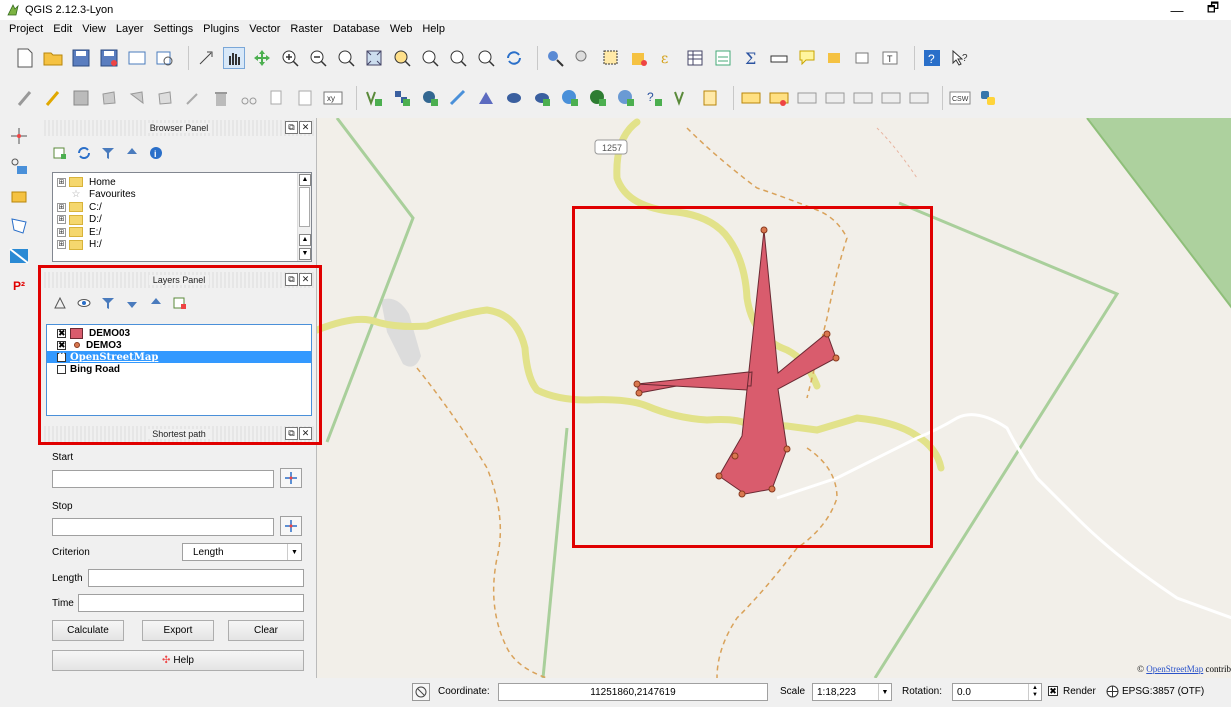 The width and height of the screenshot is (1231, 707). Describe the element at coordinates (173, 29) in the screenshot. I see `menu-settings: Settings` at that location.